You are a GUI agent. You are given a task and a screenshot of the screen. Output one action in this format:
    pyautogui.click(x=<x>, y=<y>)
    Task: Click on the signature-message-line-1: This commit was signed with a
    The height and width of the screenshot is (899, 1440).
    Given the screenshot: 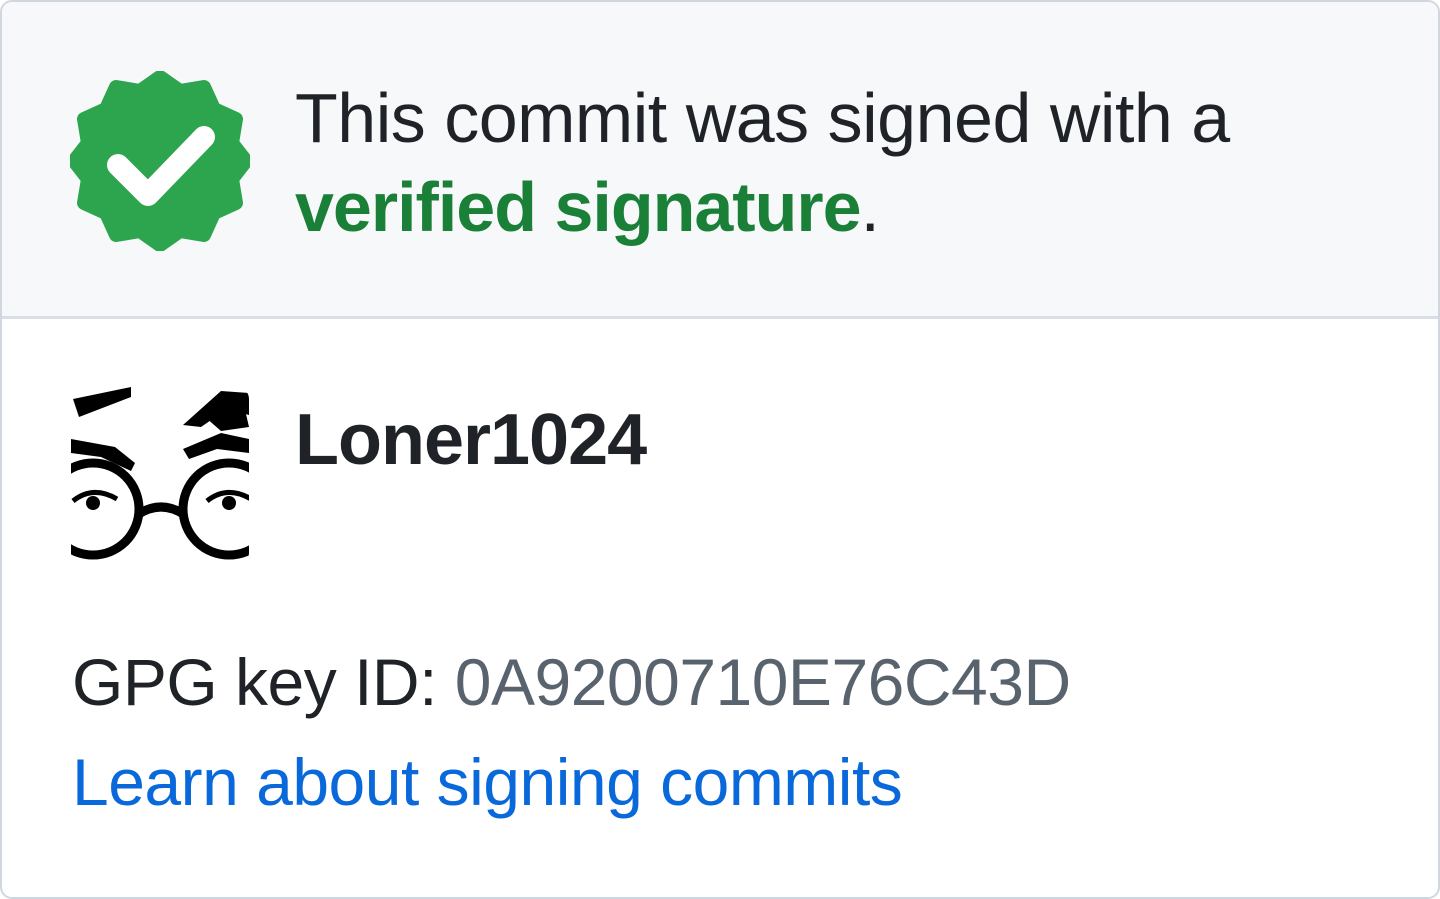 What is the action you would take?
    pyautogui.click(x=762, y=118)
    